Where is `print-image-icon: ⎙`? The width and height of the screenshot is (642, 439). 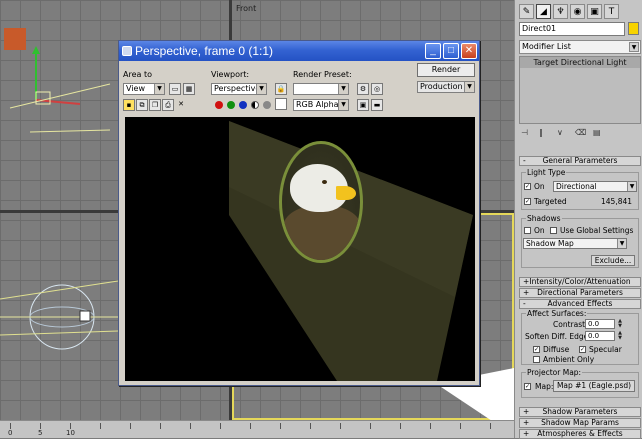
print-image-icon: ⎙ is located at coordinates (168, 105).